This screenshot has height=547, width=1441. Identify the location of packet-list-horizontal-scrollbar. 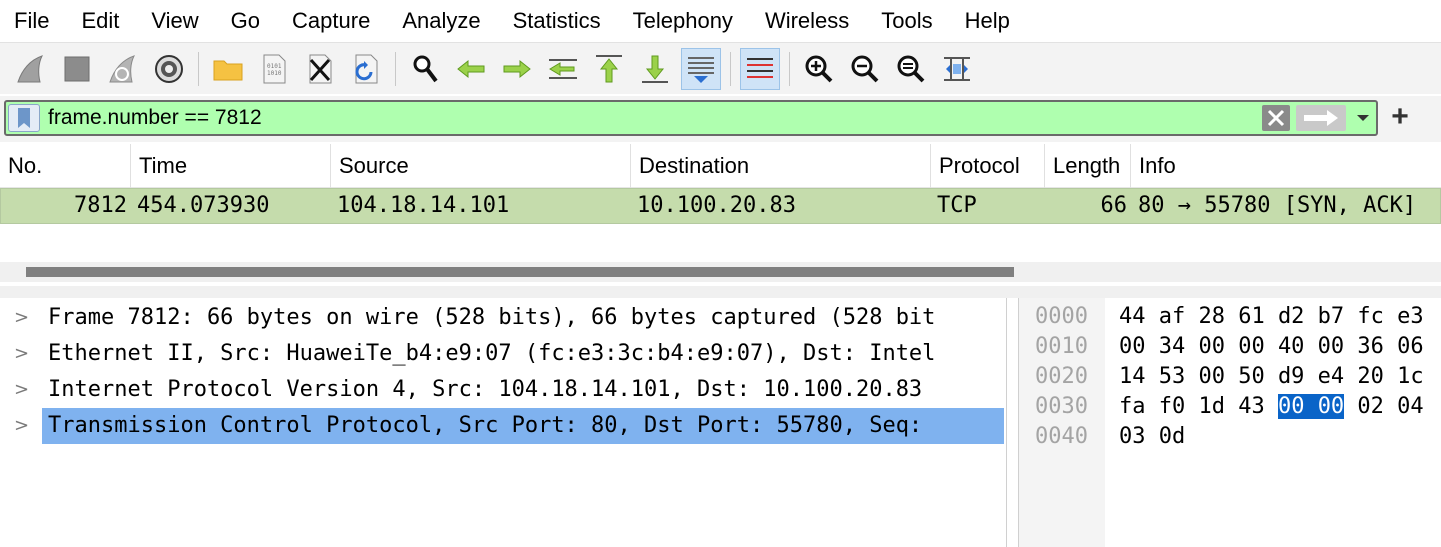
(720, 272).